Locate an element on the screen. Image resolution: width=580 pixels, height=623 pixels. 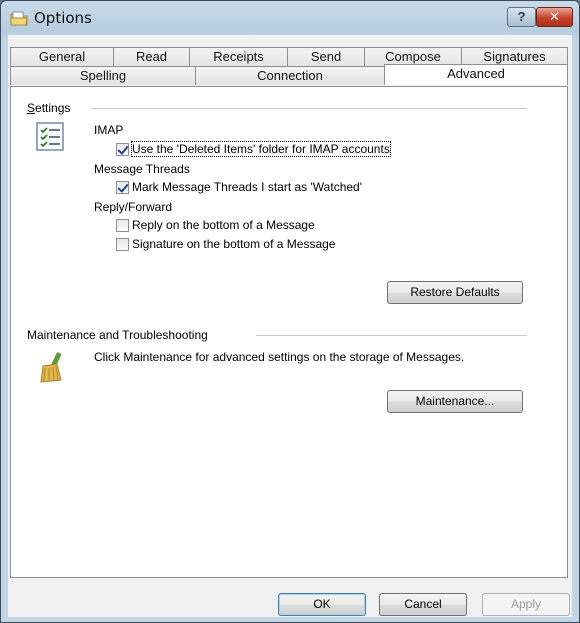
tab-label: Connection is located at coordinates (290, 75).